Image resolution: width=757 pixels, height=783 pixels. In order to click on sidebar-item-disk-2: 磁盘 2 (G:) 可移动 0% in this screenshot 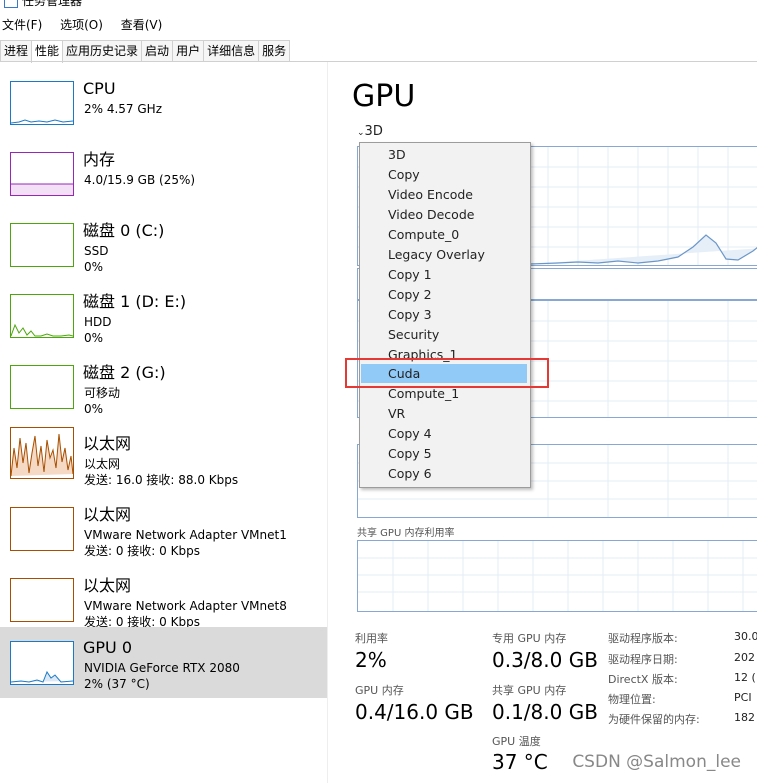, I will do `click(163, 391)`.